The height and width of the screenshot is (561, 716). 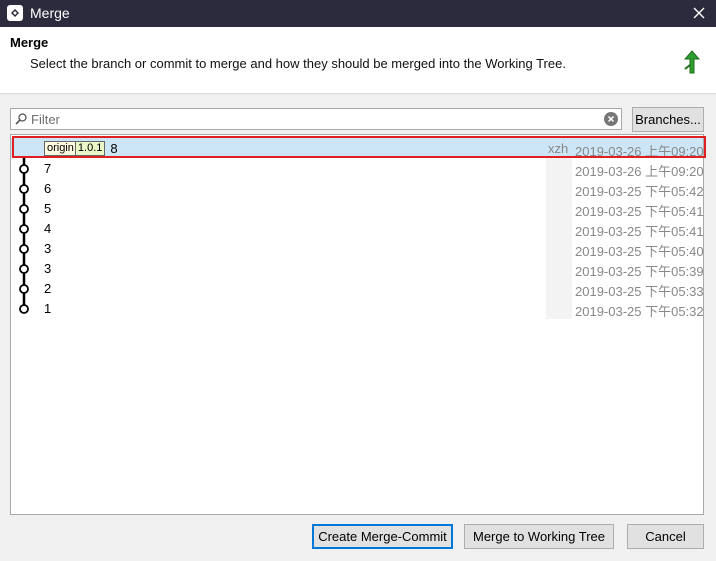 What do you see at coordinates (48, 168) in the screenshot?
I see `commit-message: 7` at bounding box center [48, 168].